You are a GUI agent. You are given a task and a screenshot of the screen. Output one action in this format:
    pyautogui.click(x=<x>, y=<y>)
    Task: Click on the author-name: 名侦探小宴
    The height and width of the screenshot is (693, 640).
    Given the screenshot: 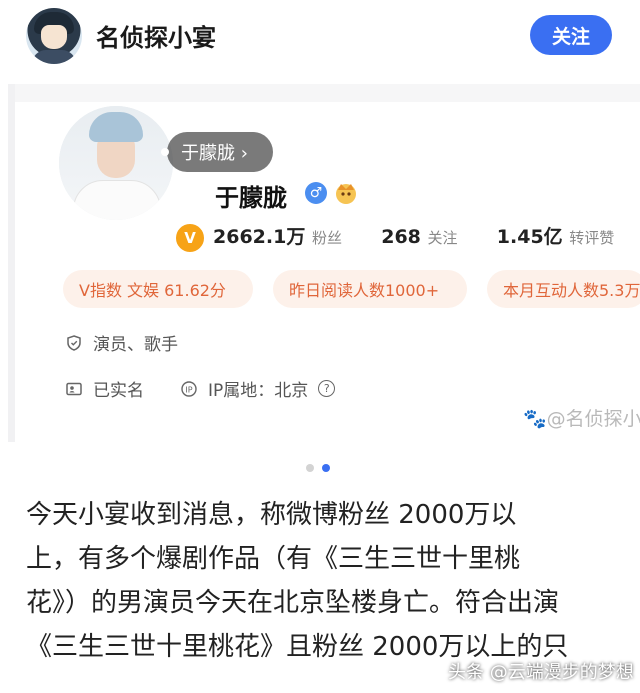 What is the action you would take?
    pyautogui.click(x=156, y=35)
    